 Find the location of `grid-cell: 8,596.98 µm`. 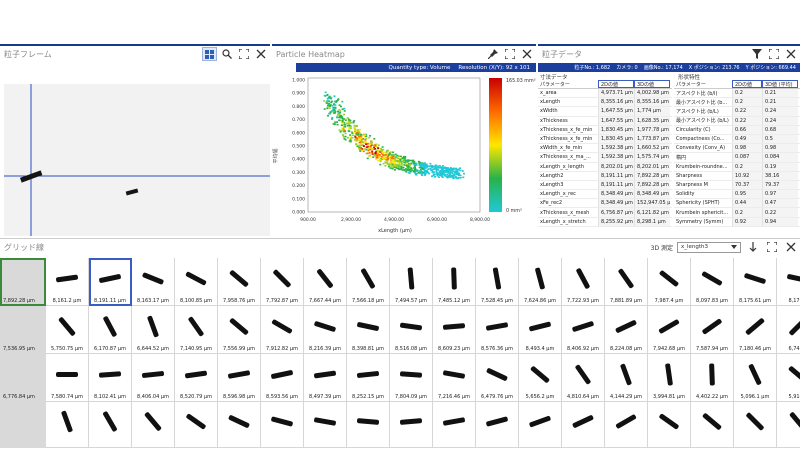

grid-cell: 8,596.98 µm is located at coordinates (239, 378).